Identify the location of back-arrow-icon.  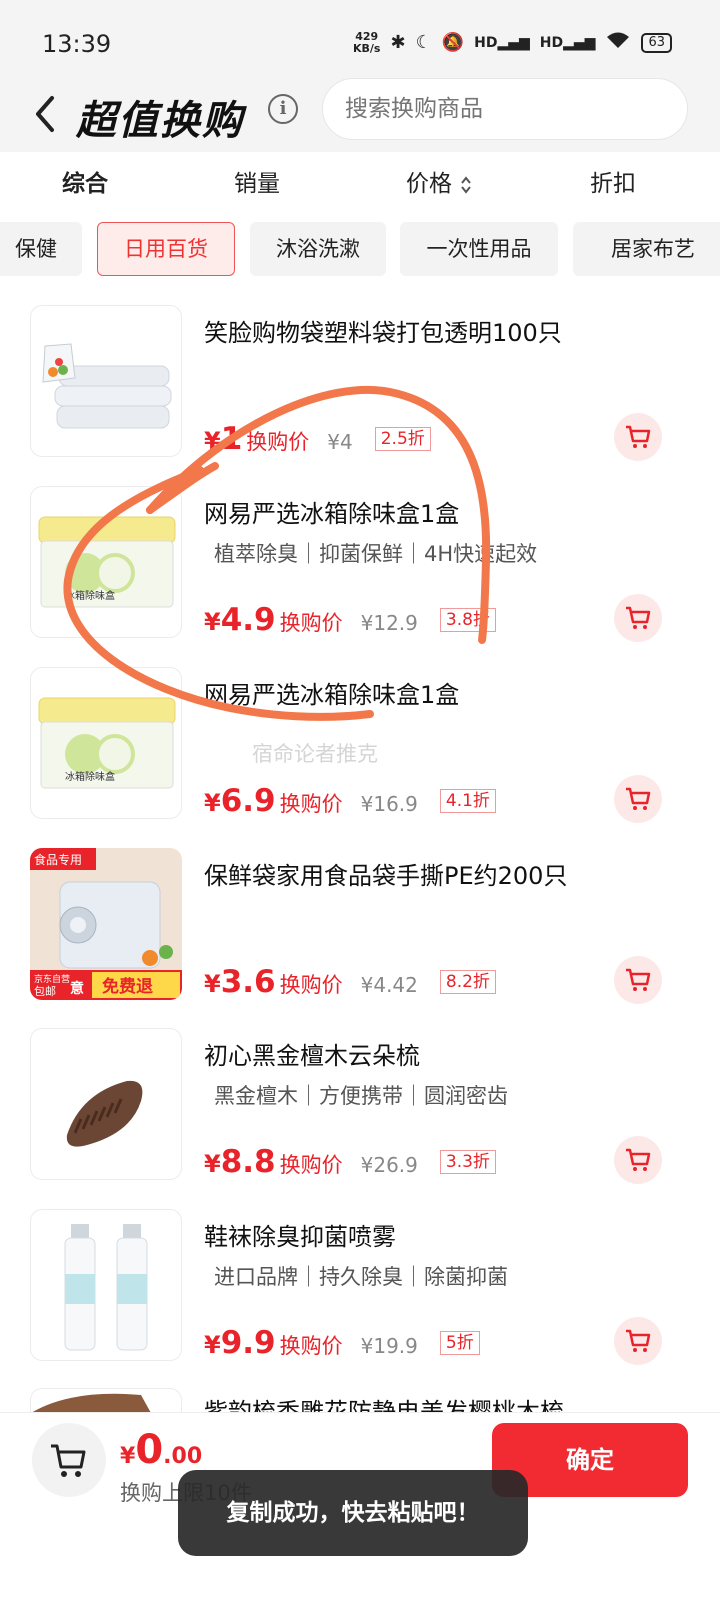
(45, 114).